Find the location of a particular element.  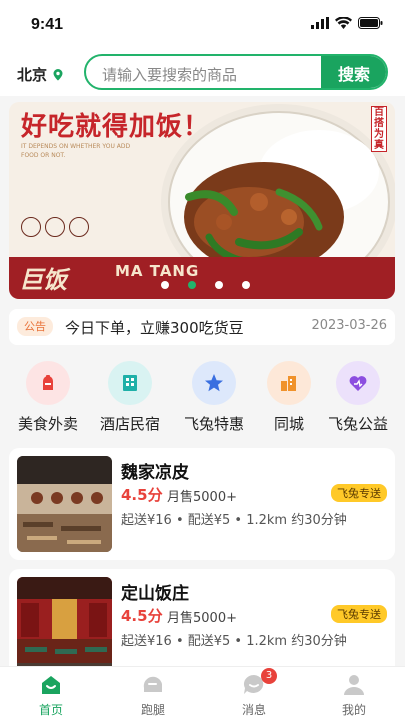

category-same-city: 同城 is located at coordinates (289, 397).